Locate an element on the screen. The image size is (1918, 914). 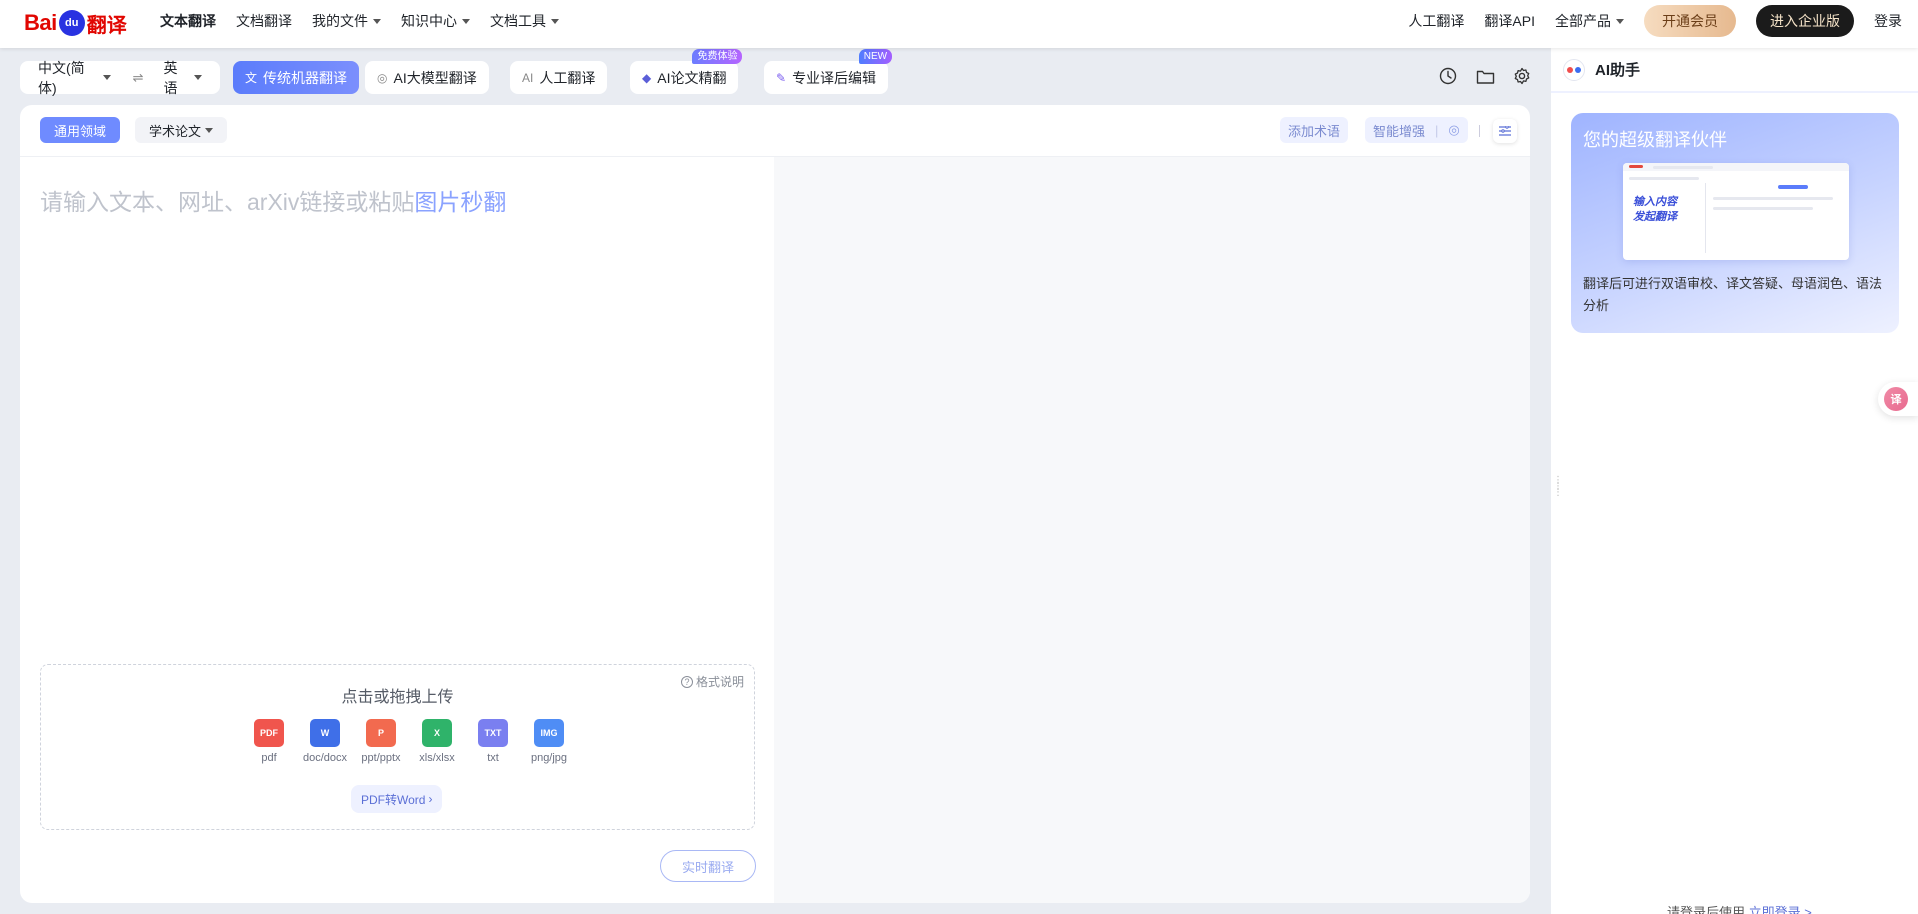
open-vip-button: 开通会员 is located at coordinates (1690, 21).